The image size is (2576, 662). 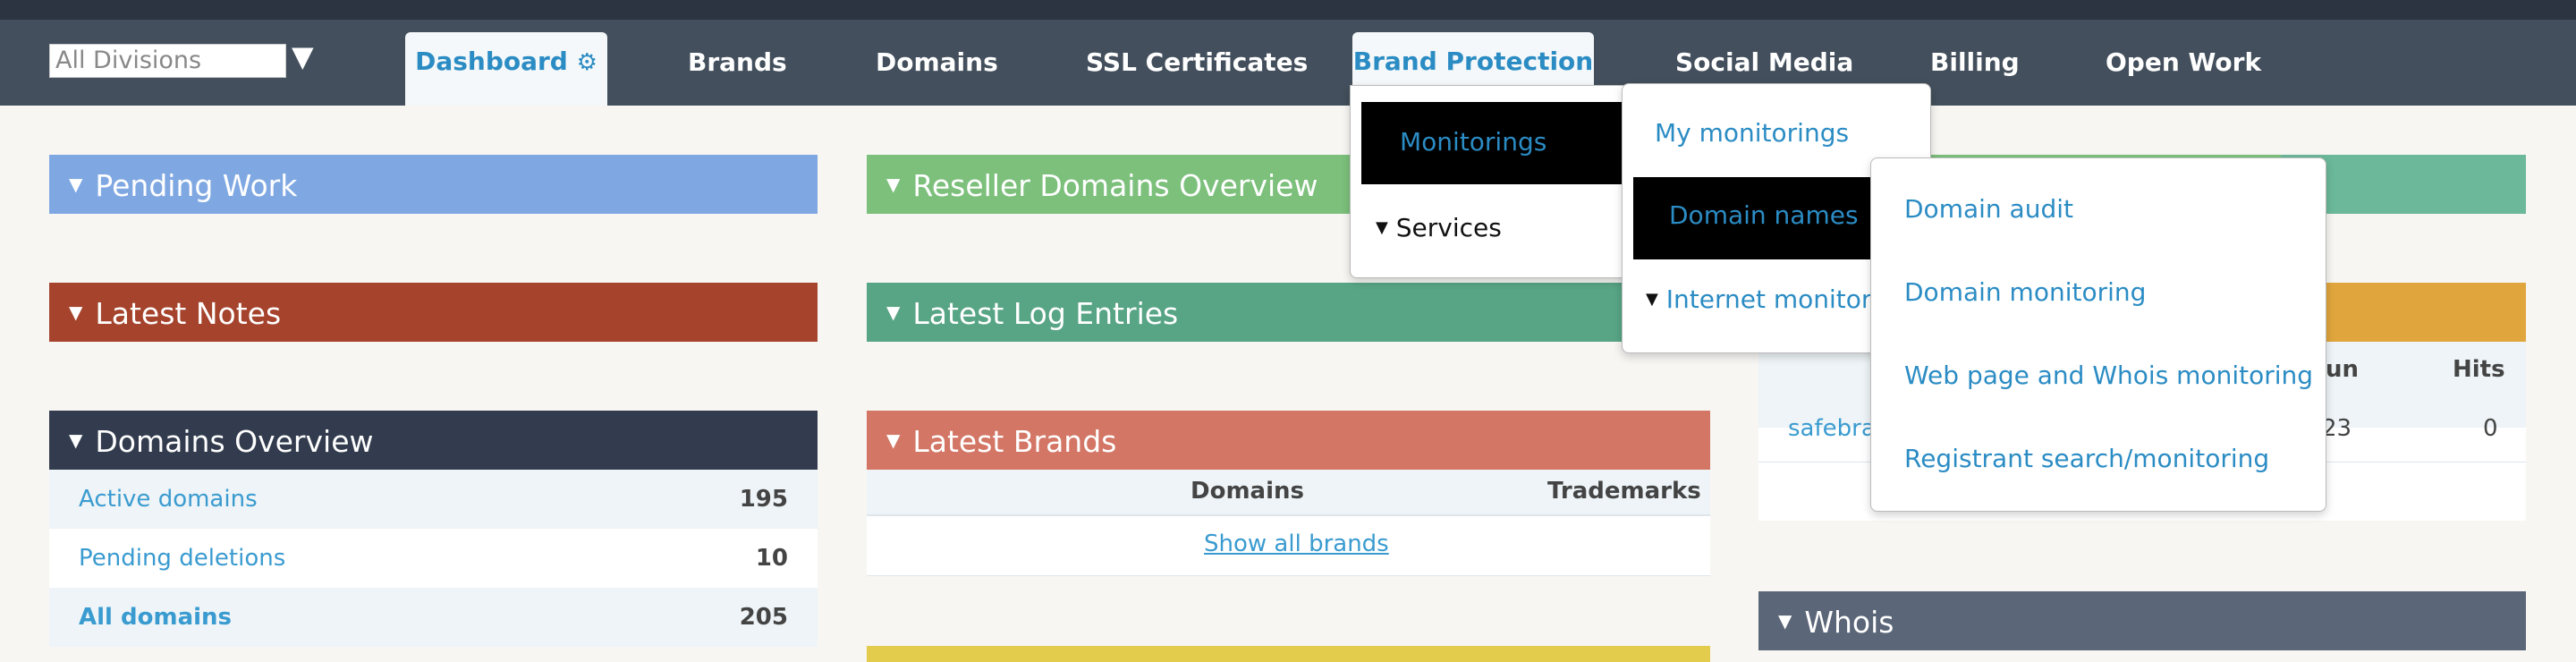 What do you see at coordinates (2025, 292) in the screenshot?
I see `menu-item-domain-monitoring: Domain monitoring` at bounding box center [2025, 292].